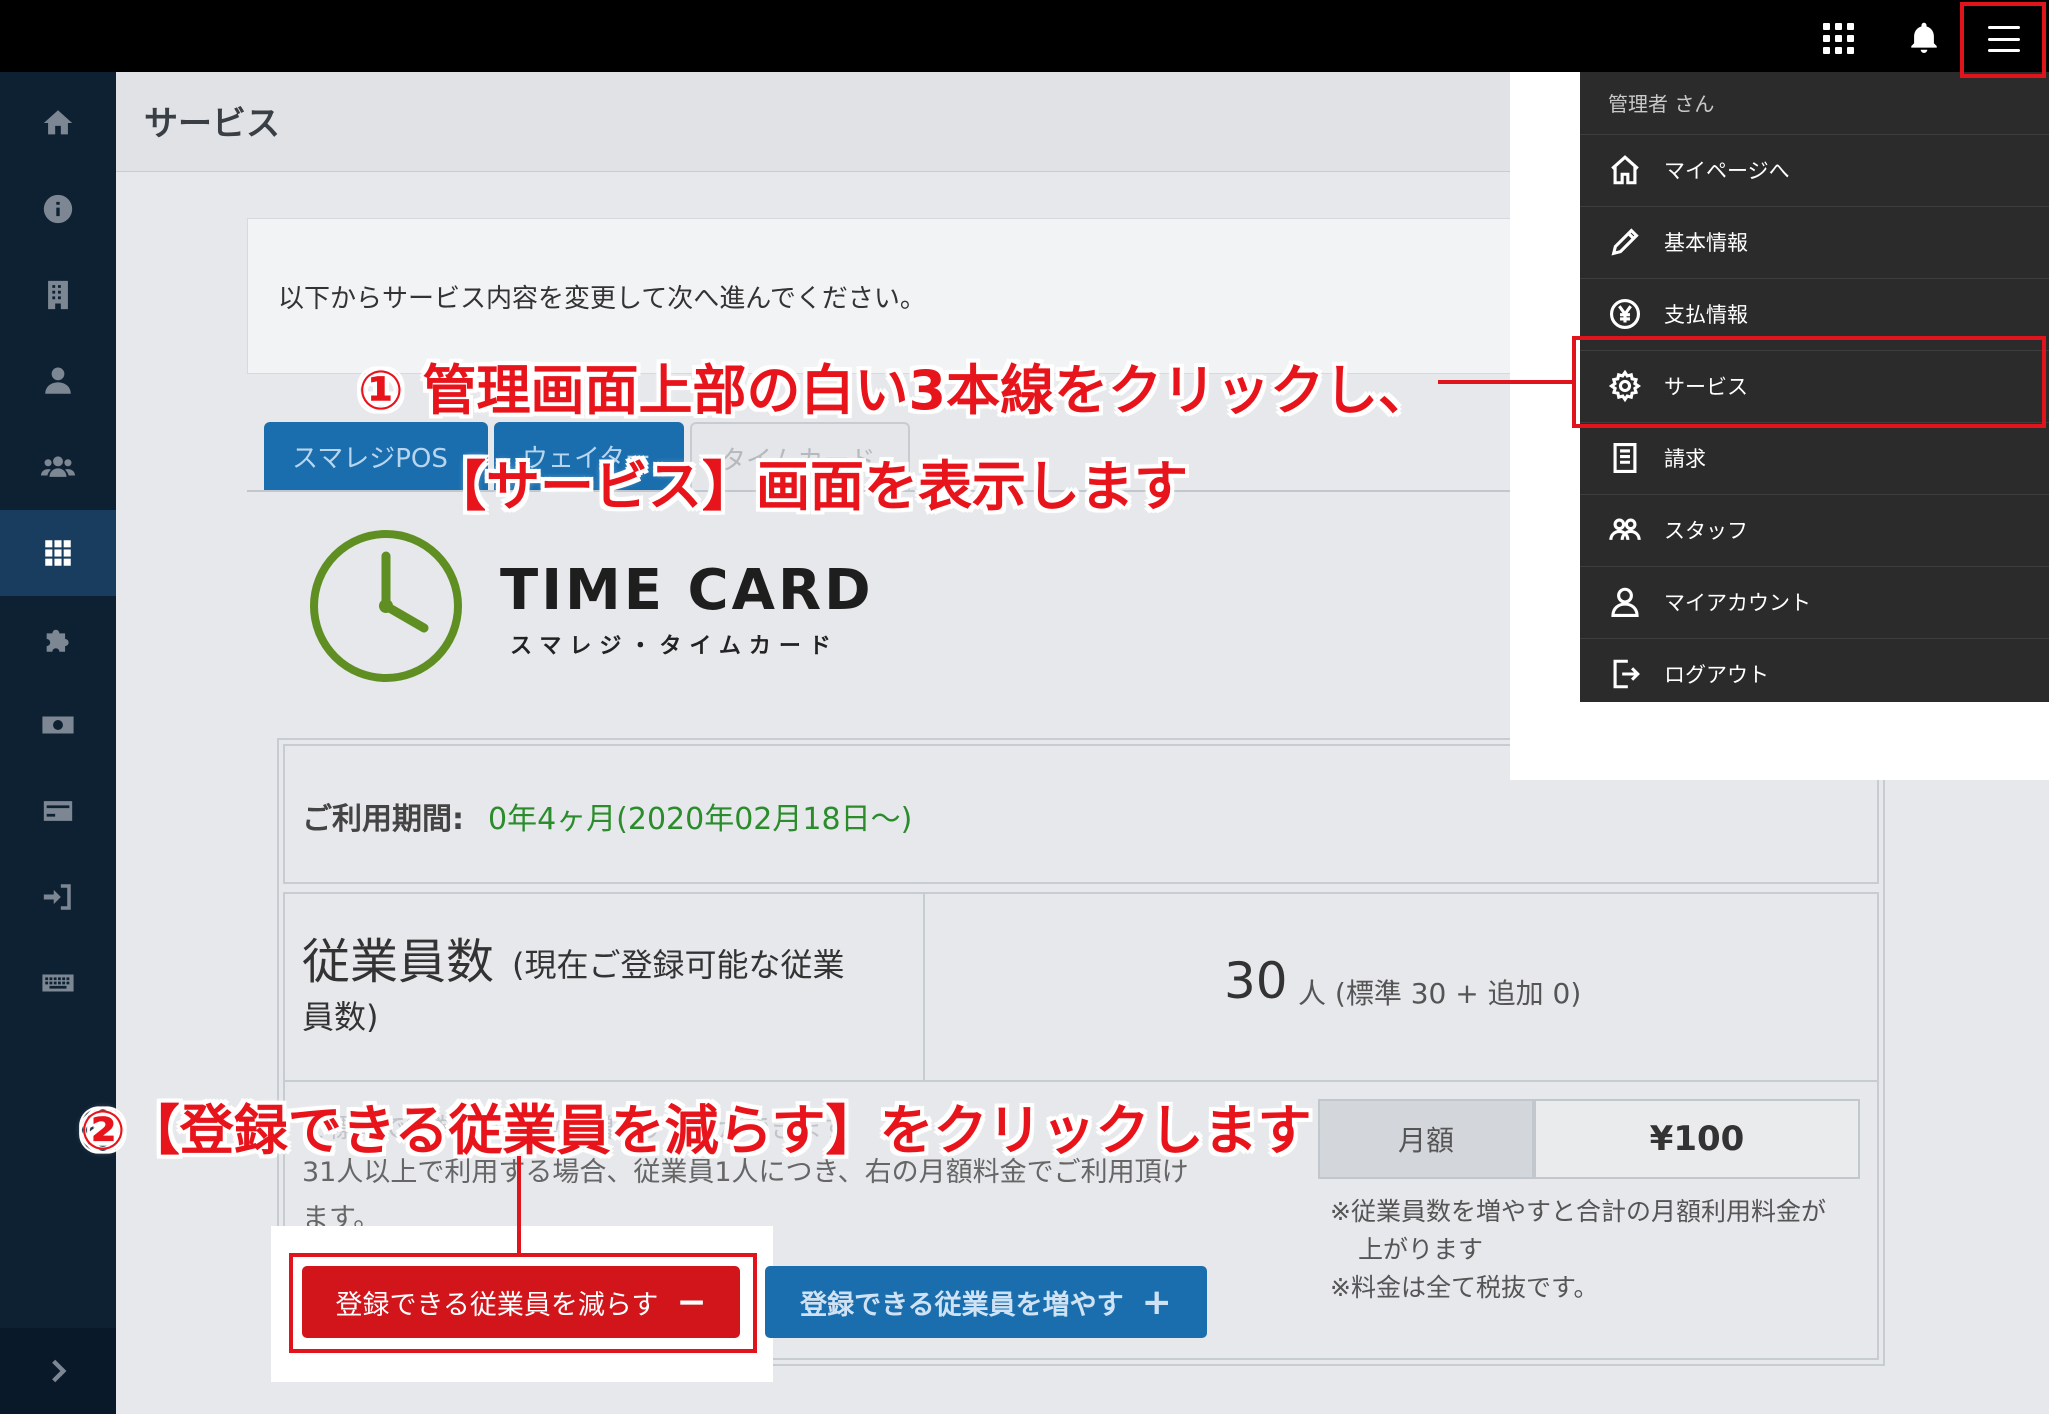 This screenshot has height=1414, width=2049. Describe the element at coordinates (1625, 530) in the screenshot. I see `staff-icon` at that location.